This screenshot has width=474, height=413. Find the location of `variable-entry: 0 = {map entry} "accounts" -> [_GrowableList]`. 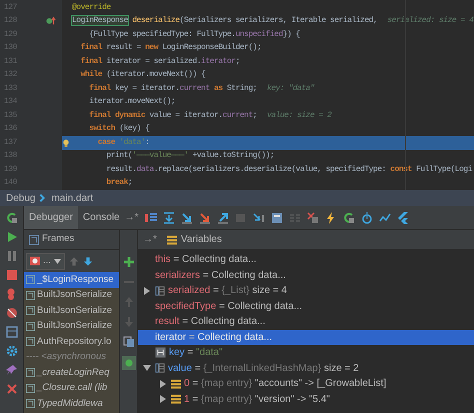

variable-entry: 0 = {map entry} "accounts" -> [_GrowableList] is located at coordinates (285, 384).